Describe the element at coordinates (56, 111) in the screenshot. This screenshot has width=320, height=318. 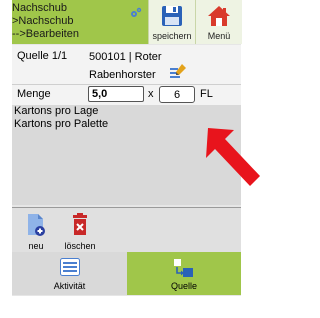
I see `info-line-kartons-lage: Kartons pro Lage` at that location.